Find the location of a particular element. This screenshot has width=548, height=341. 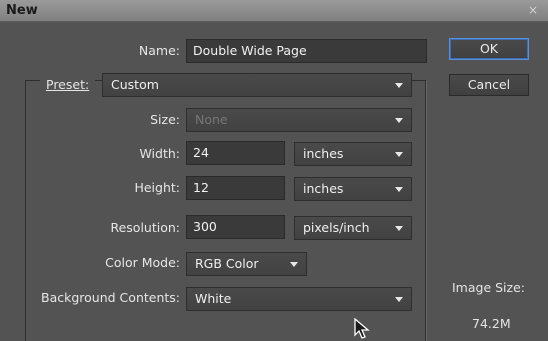

height-unit-value: inches is located at coordinates (323, 188).